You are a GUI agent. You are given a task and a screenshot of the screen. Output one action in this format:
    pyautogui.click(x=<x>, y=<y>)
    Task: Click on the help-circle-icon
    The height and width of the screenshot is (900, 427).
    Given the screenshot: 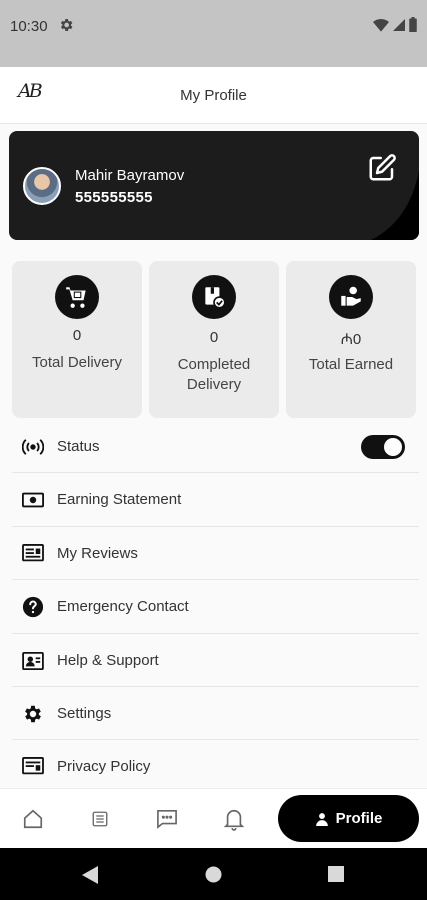 What is the action you would take?
    pyautogui.click(x=33, y=607)
    